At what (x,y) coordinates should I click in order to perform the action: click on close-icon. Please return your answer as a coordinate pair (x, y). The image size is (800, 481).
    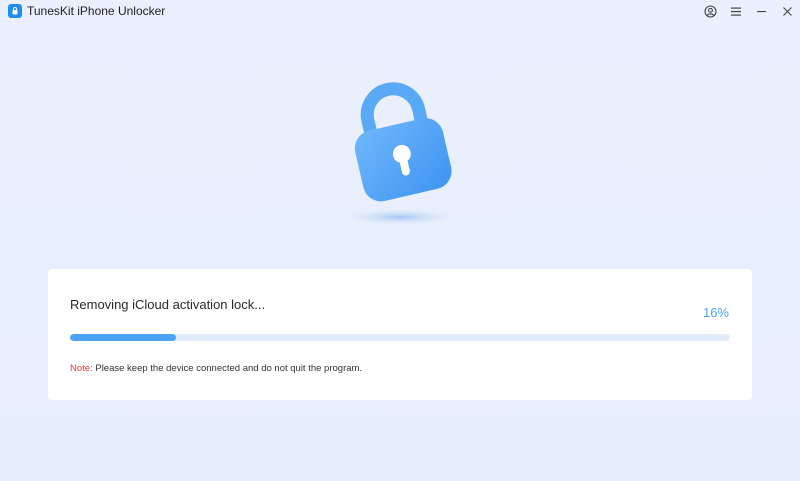
    Looking at the image, I should click on (787, 11).